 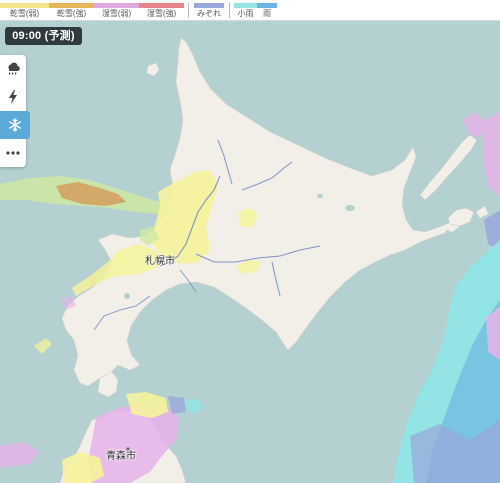 What do you see at coordinates (245, 13) in the screenshot?
I see `legend-label: 小雨` at bounding box center [245, 13].